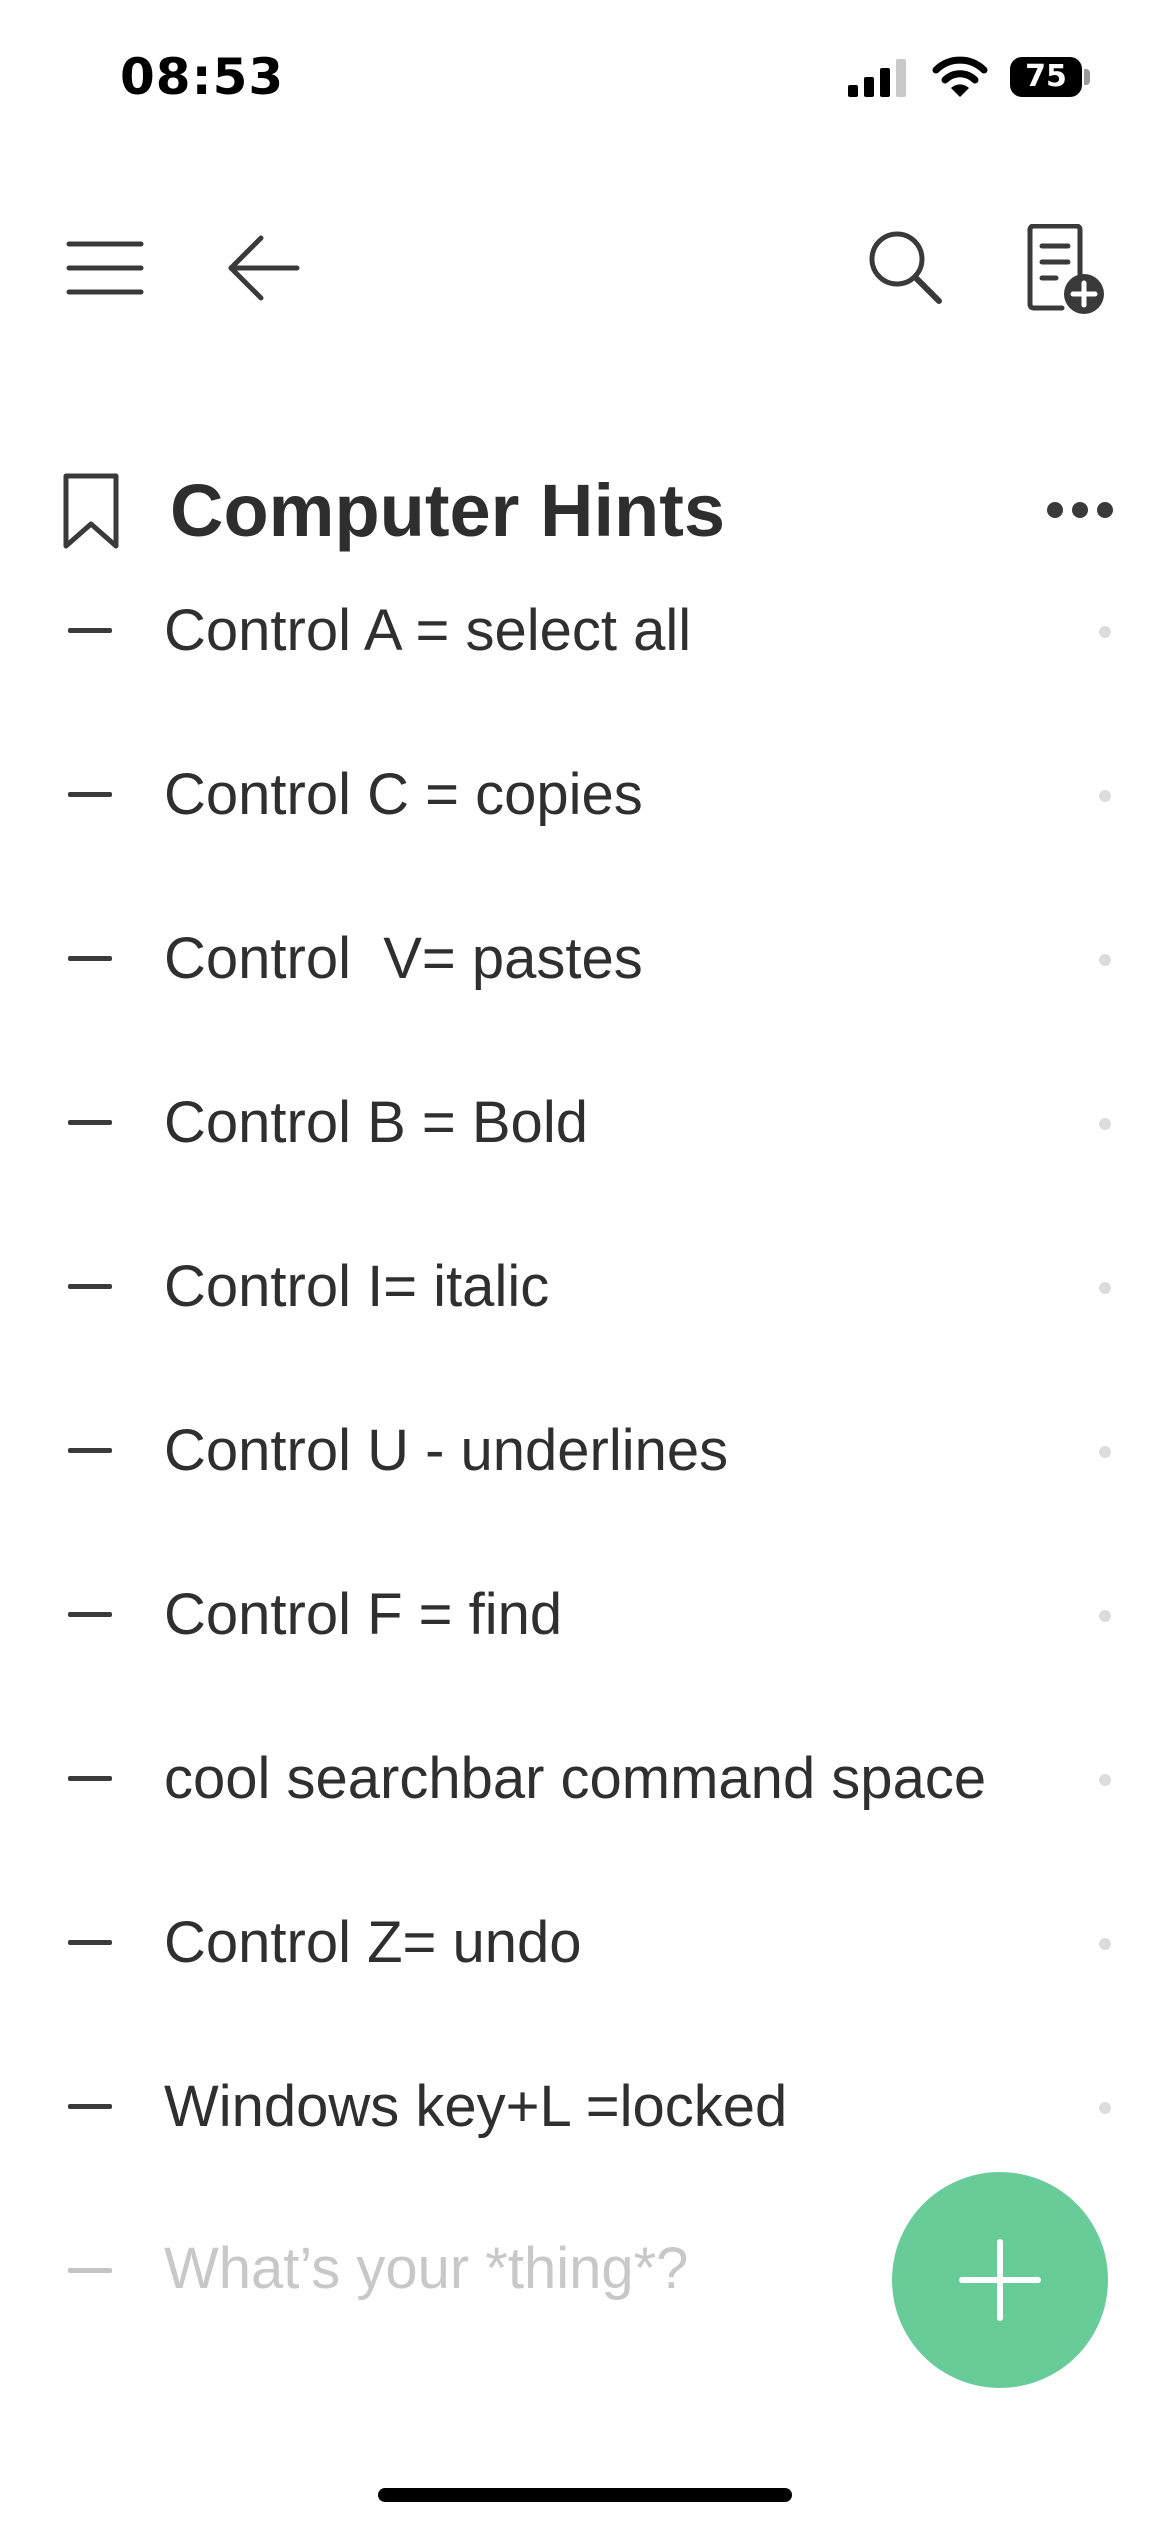 The height and width of the screenshot is (2532, 1170). I want to click on arrow-left-icon, so click(264, 268).